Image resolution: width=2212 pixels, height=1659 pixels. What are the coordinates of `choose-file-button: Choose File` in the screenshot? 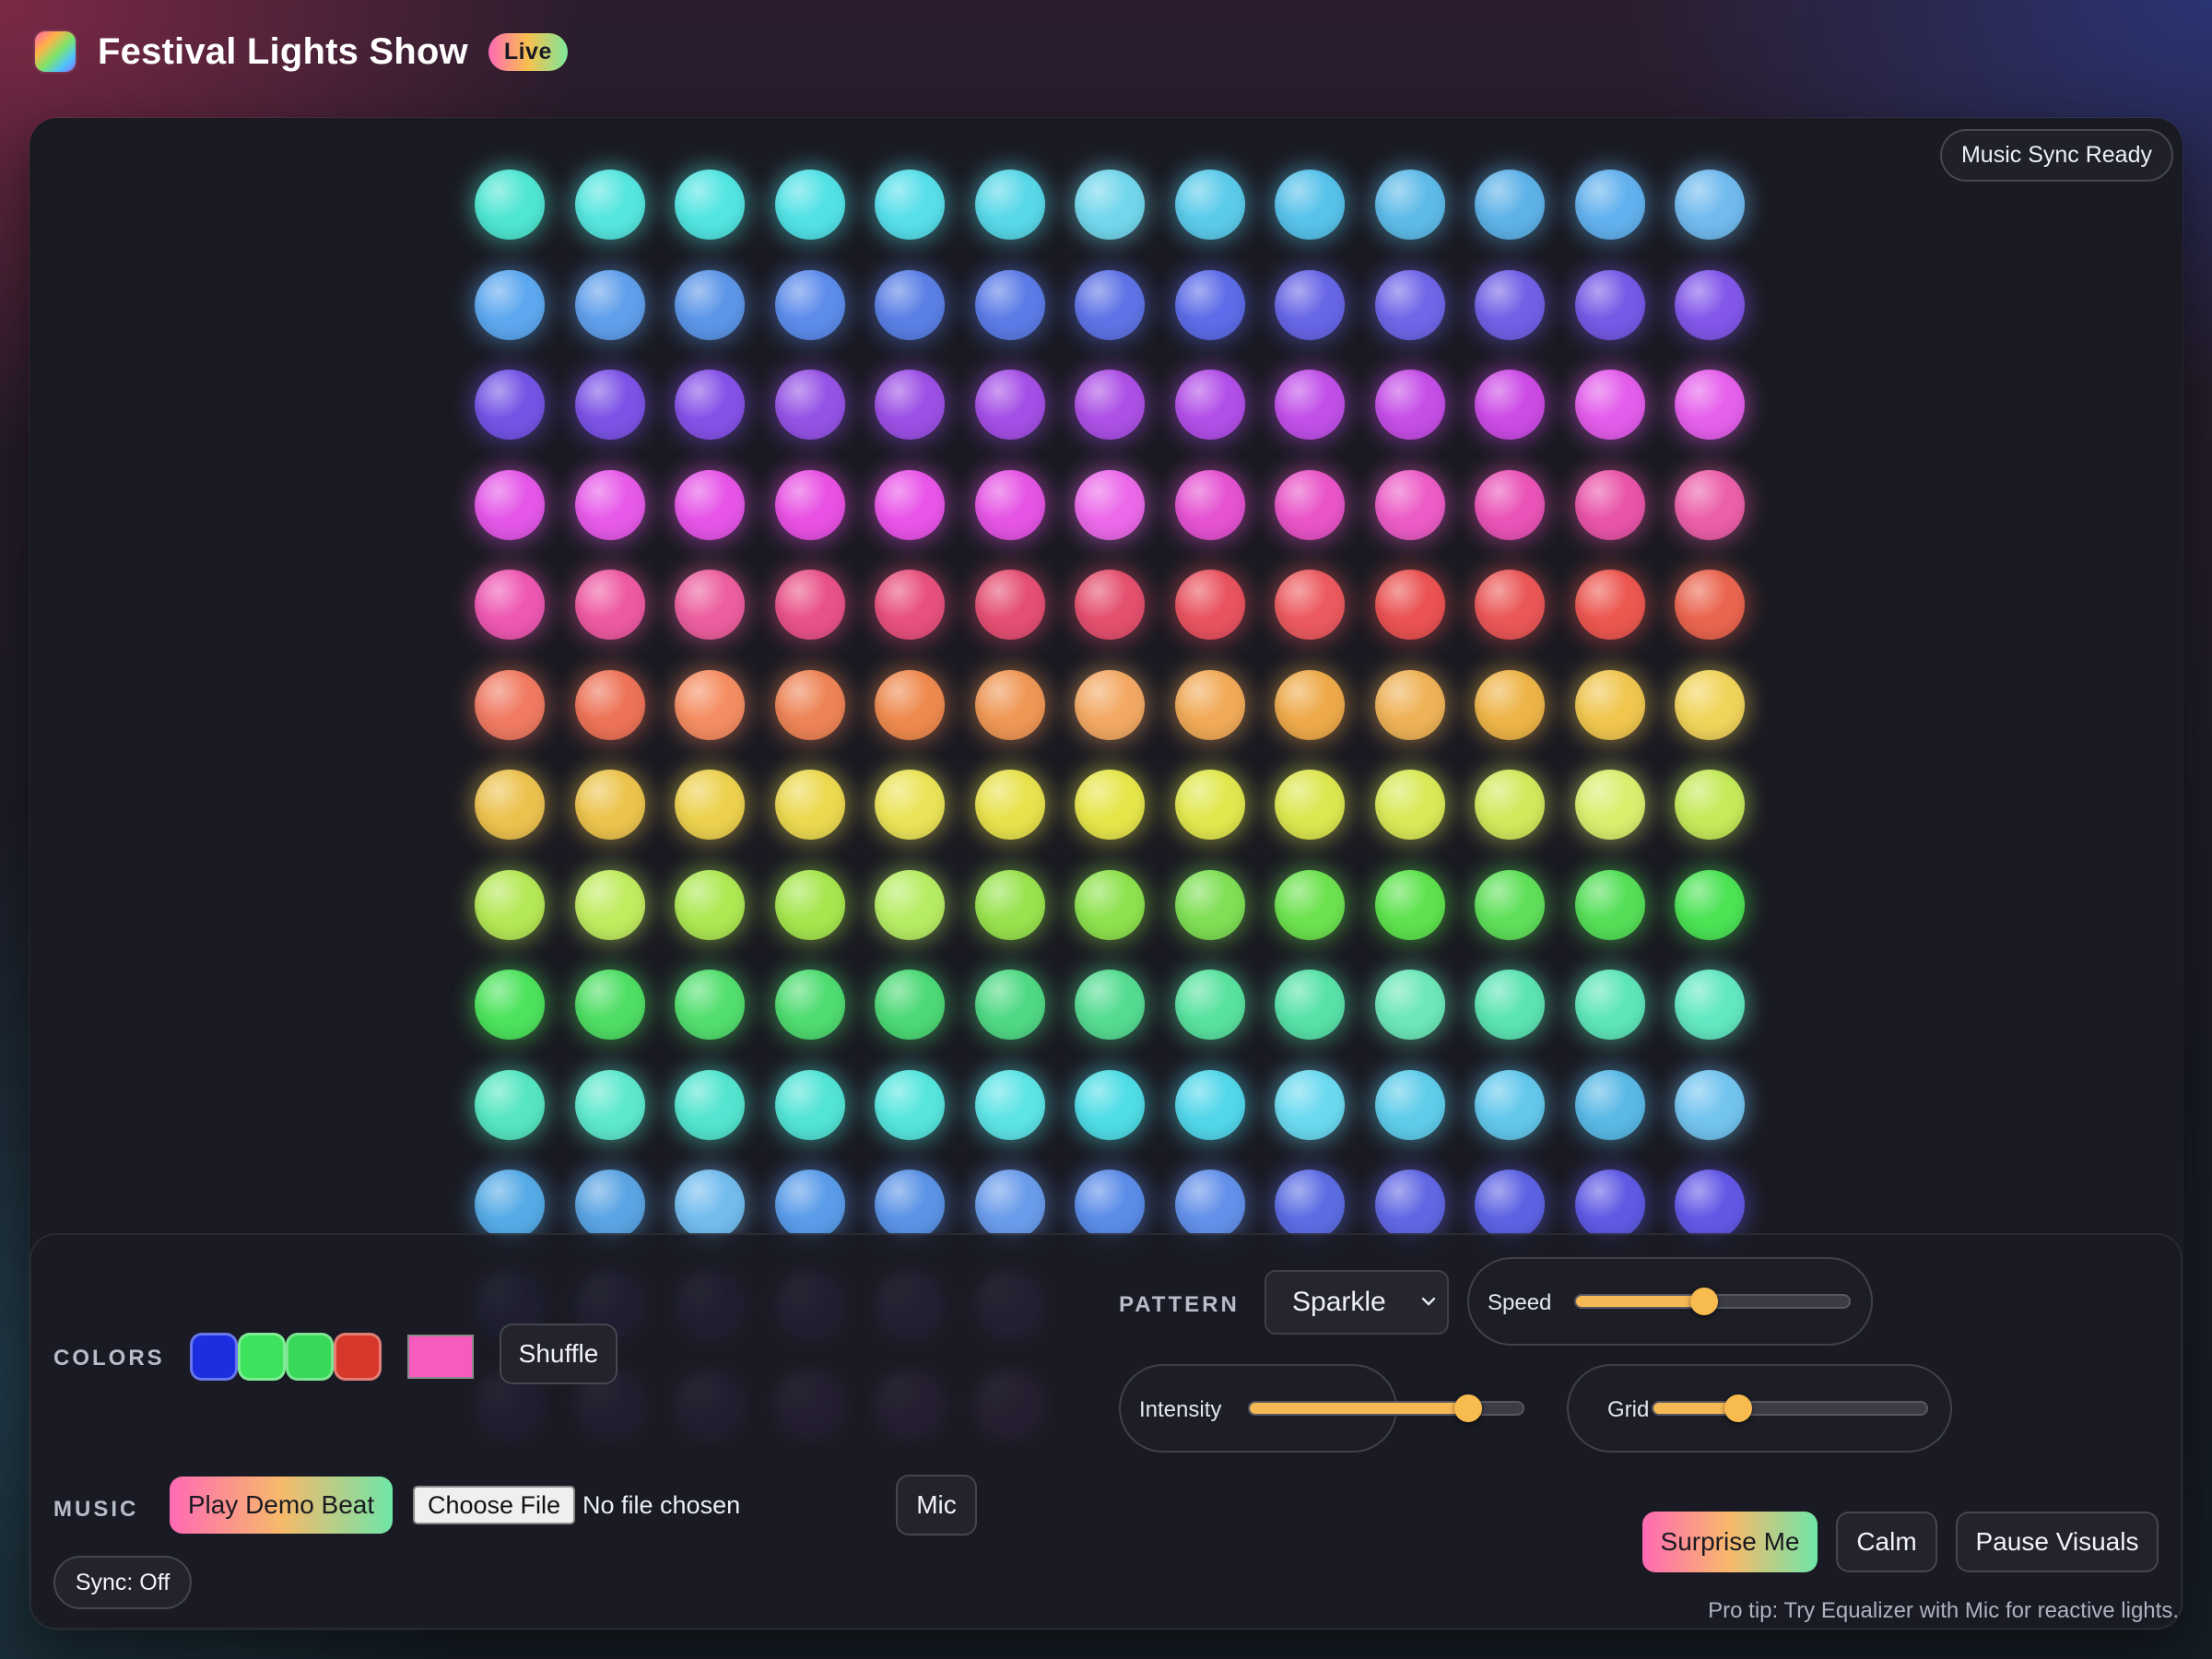 It's located at (494, 1505).